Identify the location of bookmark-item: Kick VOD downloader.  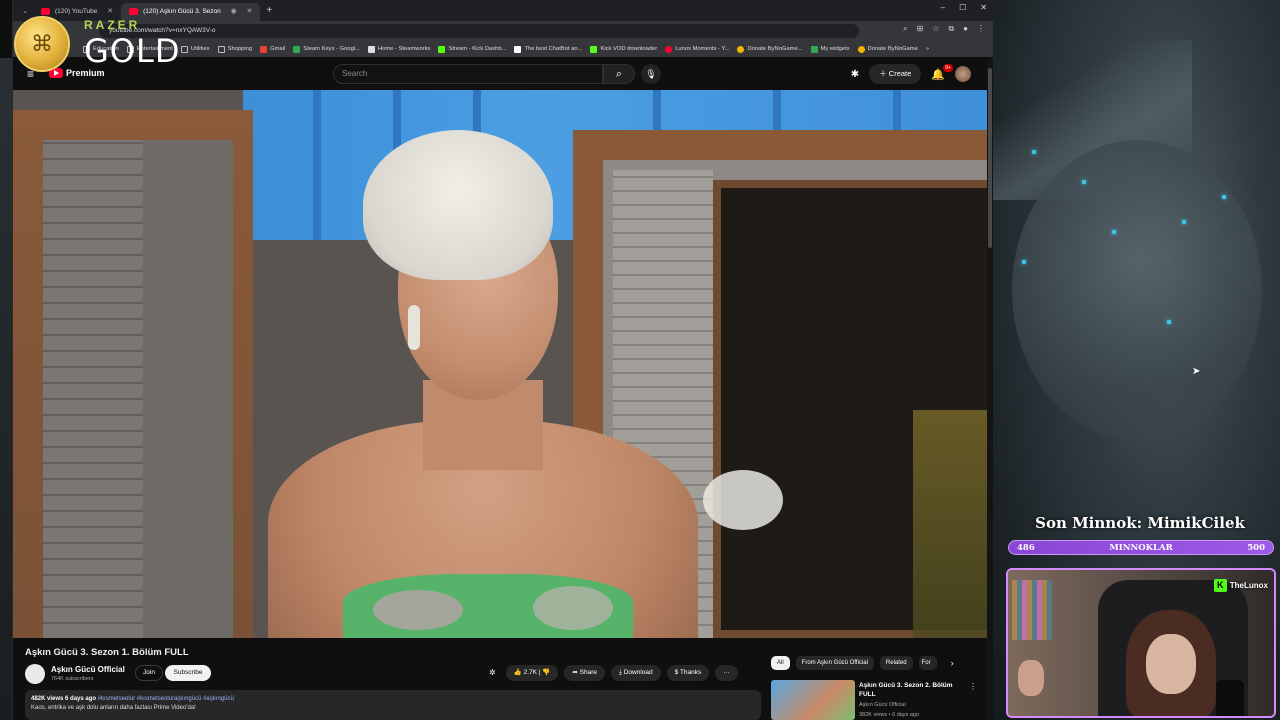
(623, 49).